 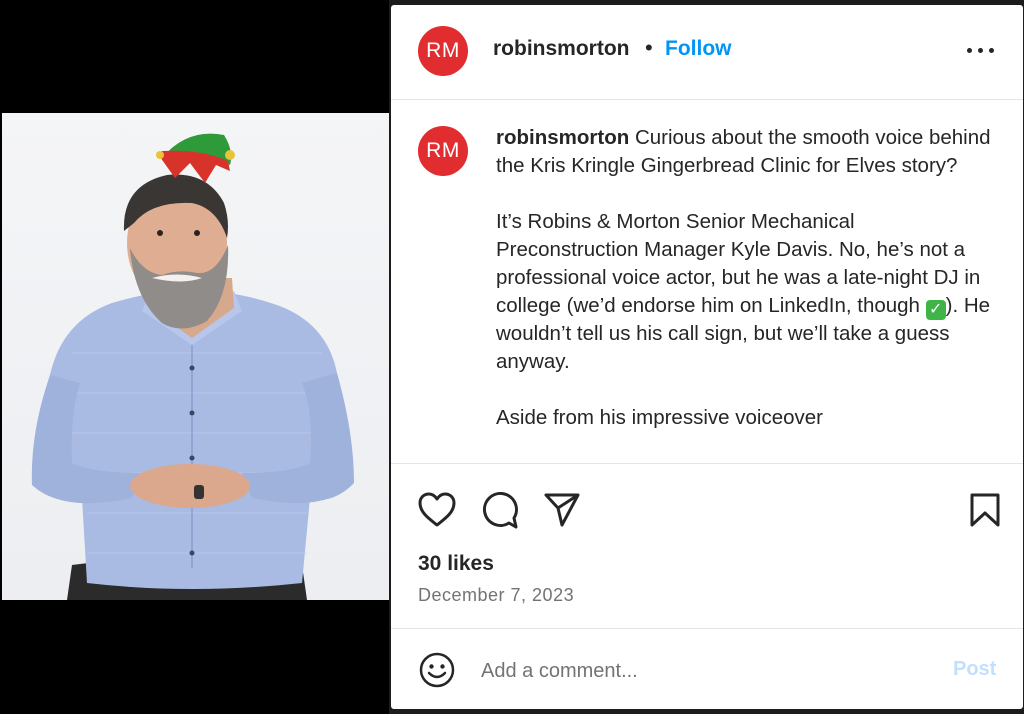 What do you see at coordinates (496, 595) in the screenshot?
I see `post-date: December 7, 2023` at bounding box center [496, 595].